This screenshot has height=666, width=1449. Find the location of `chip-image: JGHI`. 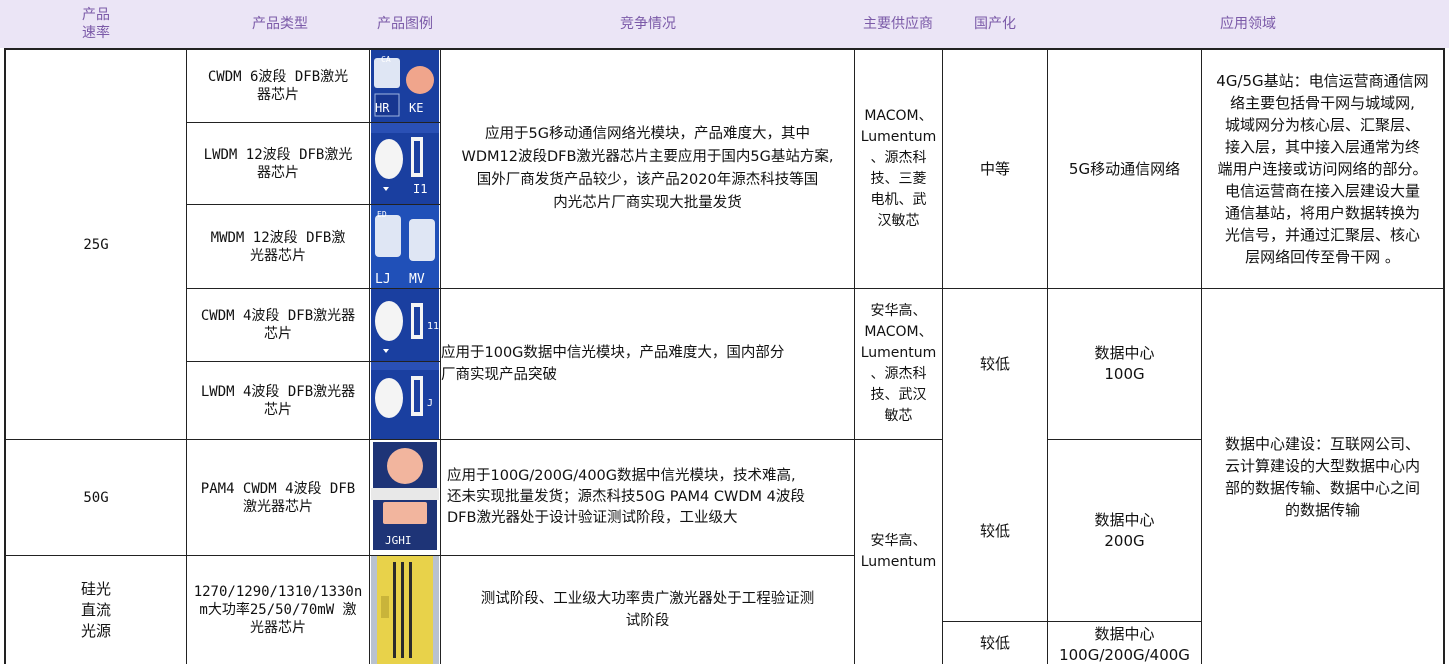

chip-image: JGHI is located at coordinates (405, 497).